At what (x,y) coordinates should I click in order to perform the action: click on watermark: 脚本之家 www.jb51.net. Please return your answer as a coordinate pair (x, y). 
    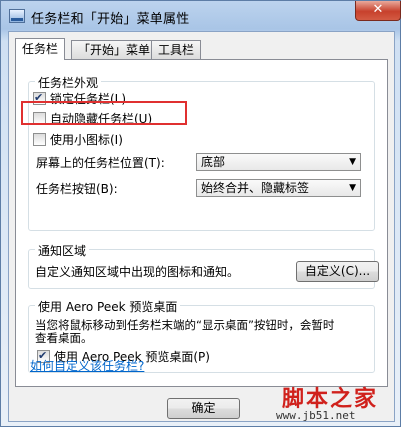
    Looking at the image, I should click on (338, 403).